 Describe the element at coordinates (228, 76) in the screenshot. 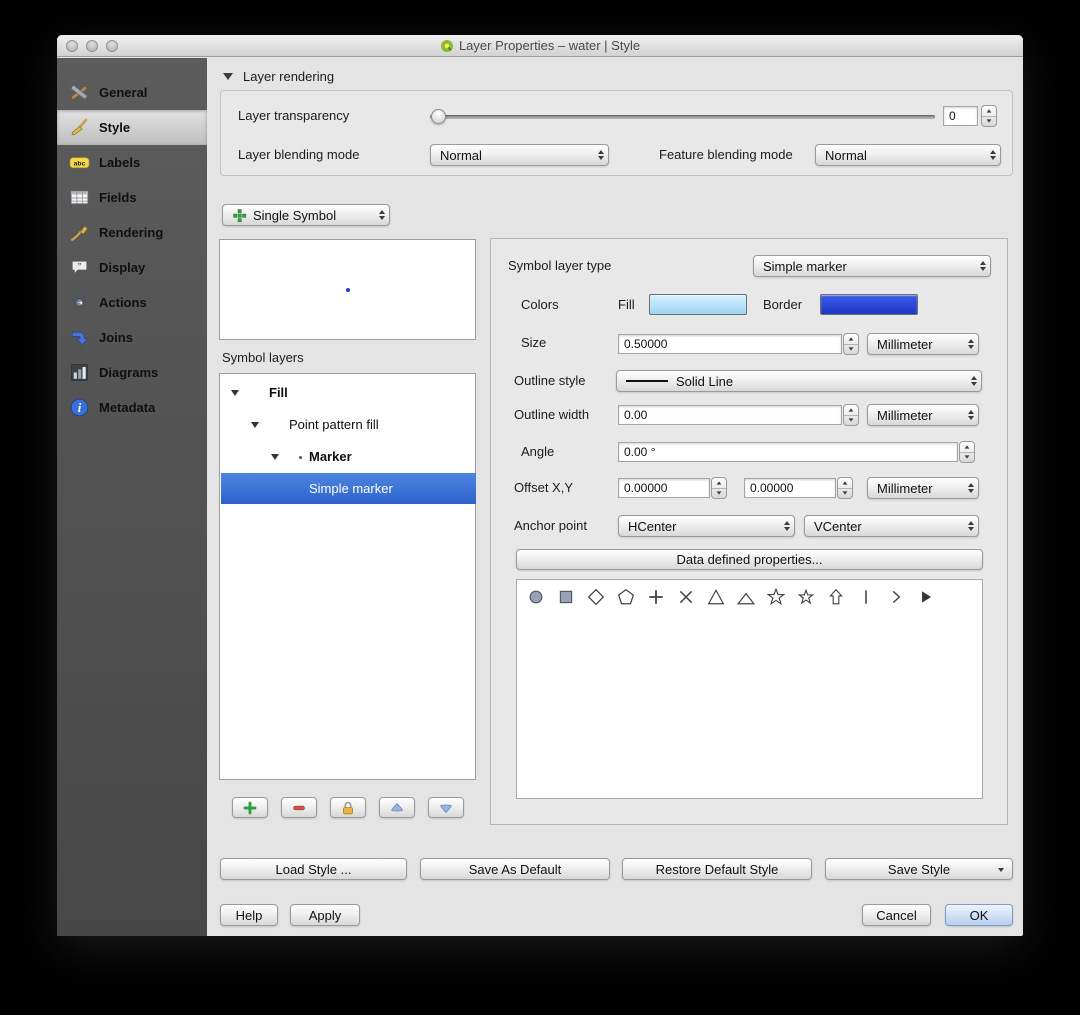

I see `layer-rendering-disclosure-icon` at that location.